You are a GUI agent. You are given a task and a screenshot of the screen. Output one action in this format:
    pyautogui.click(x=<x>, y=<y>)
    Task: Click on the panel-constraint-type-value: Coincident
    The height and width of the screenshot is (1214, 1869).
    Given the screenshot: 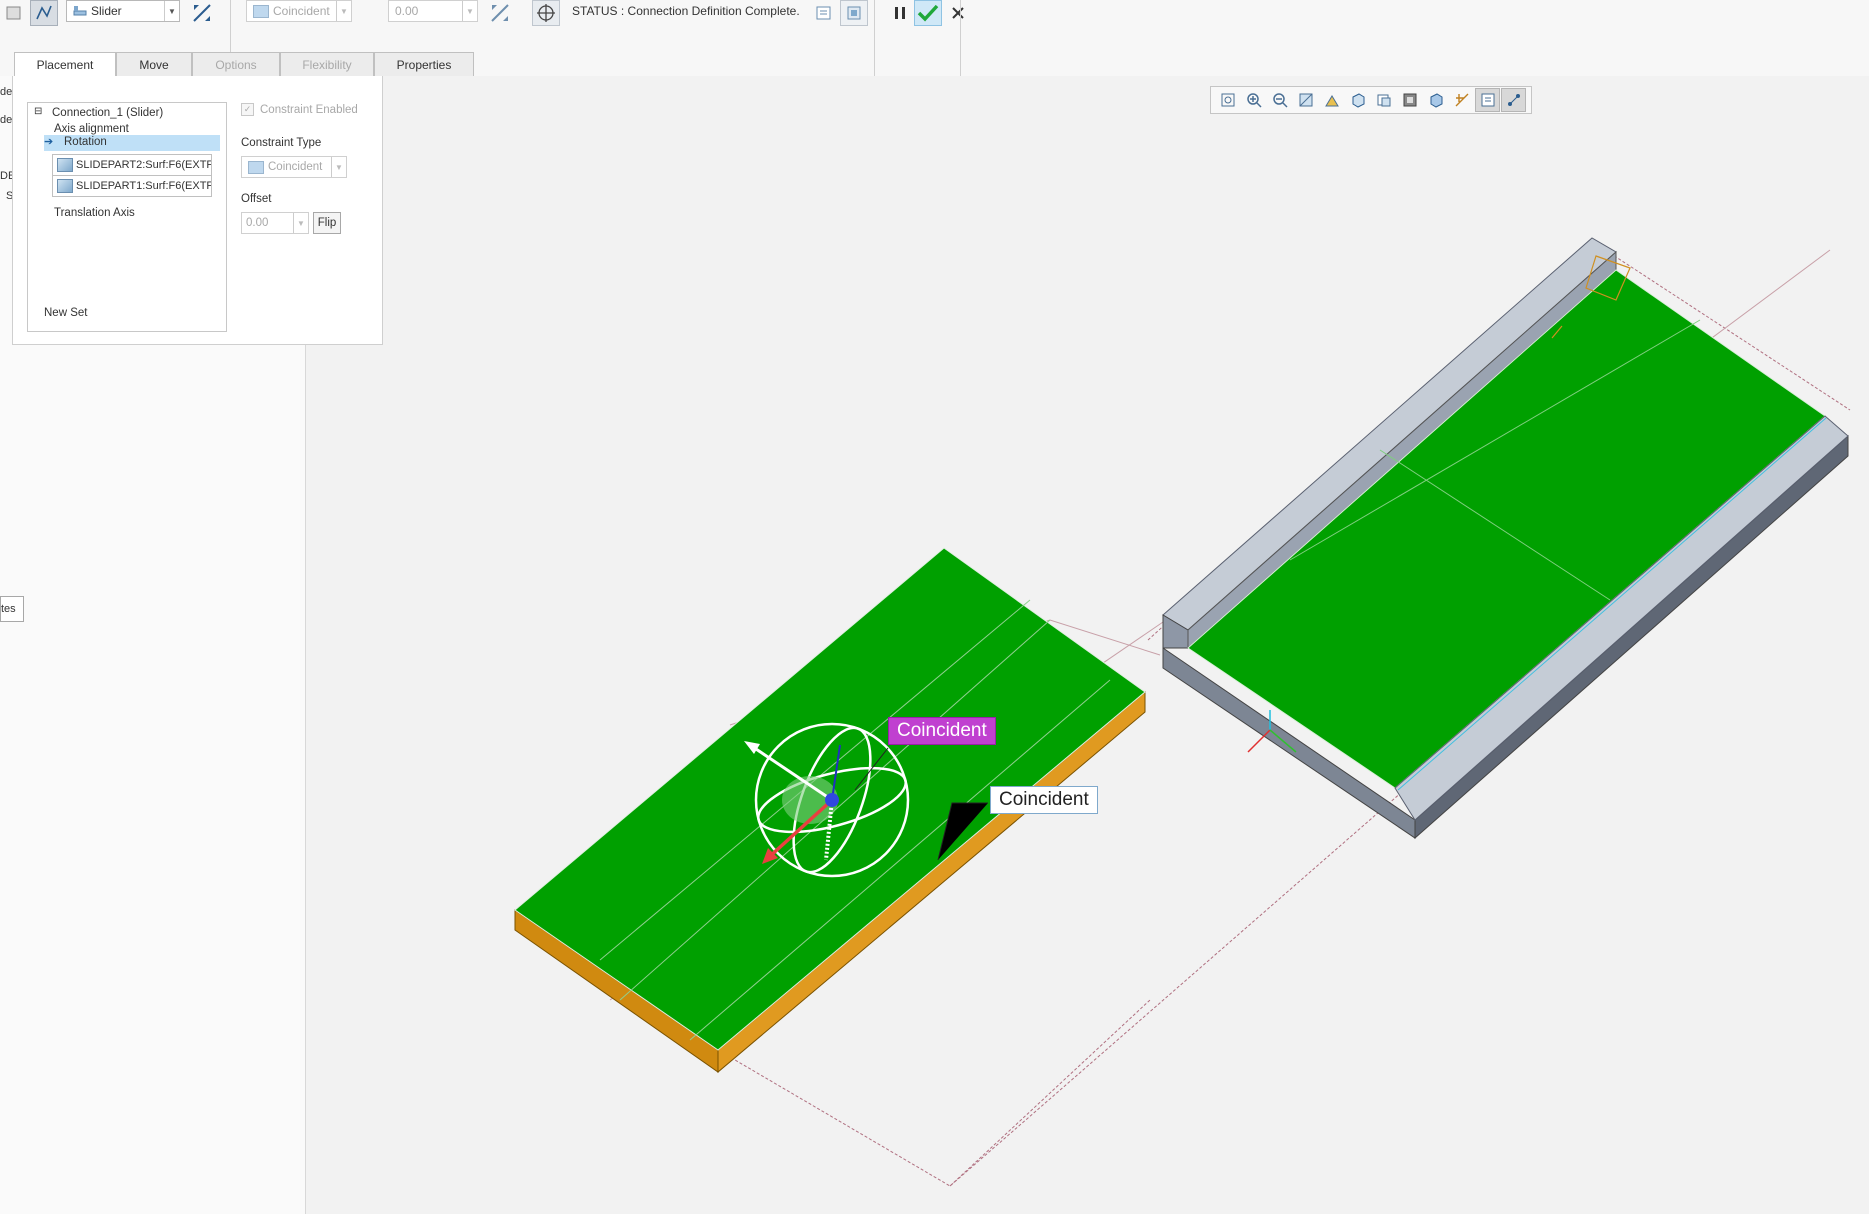 What is the action you would take?
    pyautogui.click(x=295, y=167)
    